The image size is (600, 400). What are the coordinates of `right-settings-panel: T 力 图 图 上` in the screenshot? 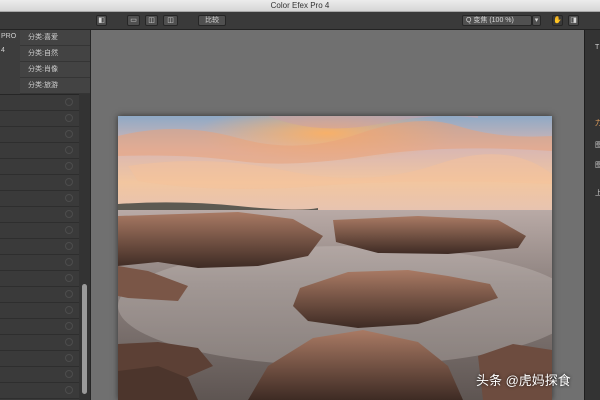 It's located at (592, 215).